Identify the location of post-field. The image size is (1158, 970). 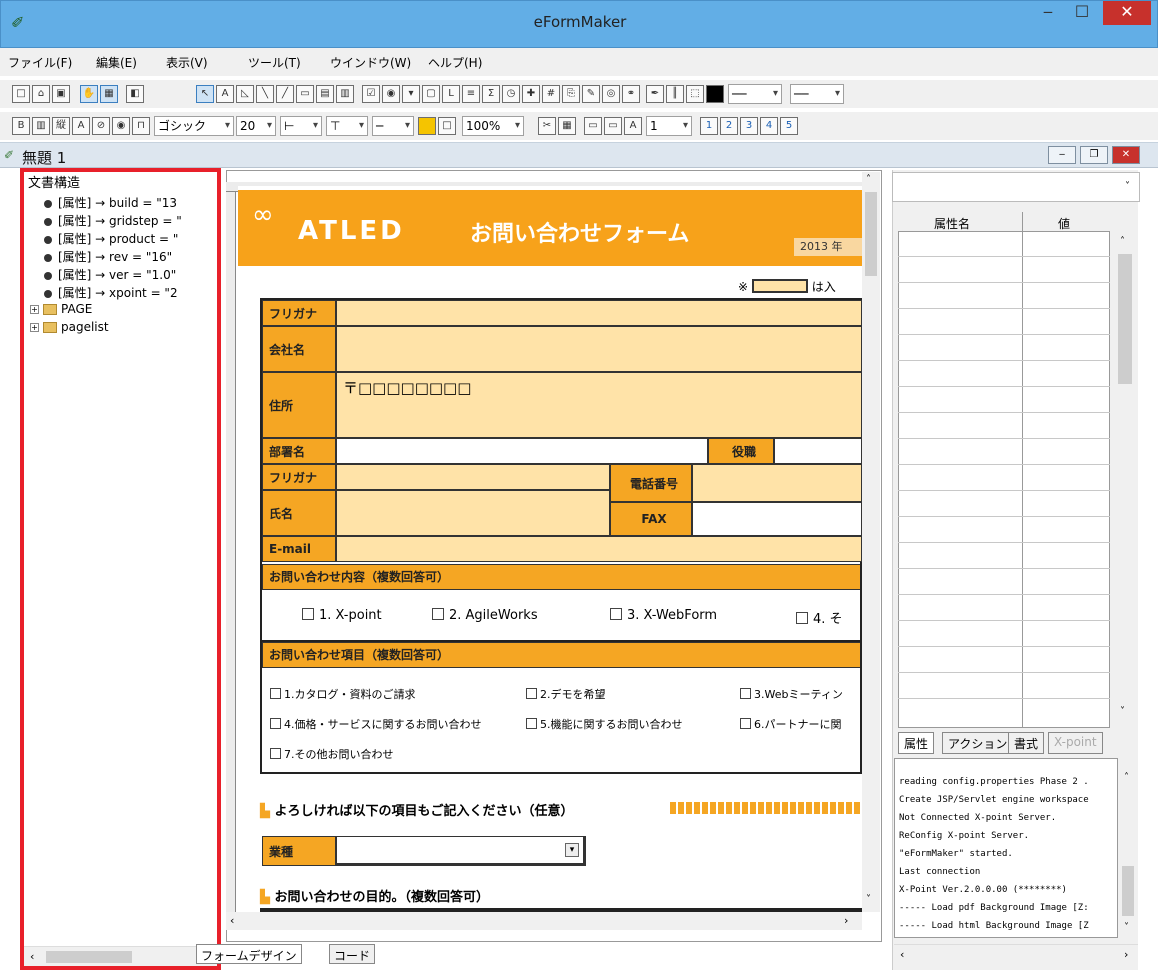
(818, 451).